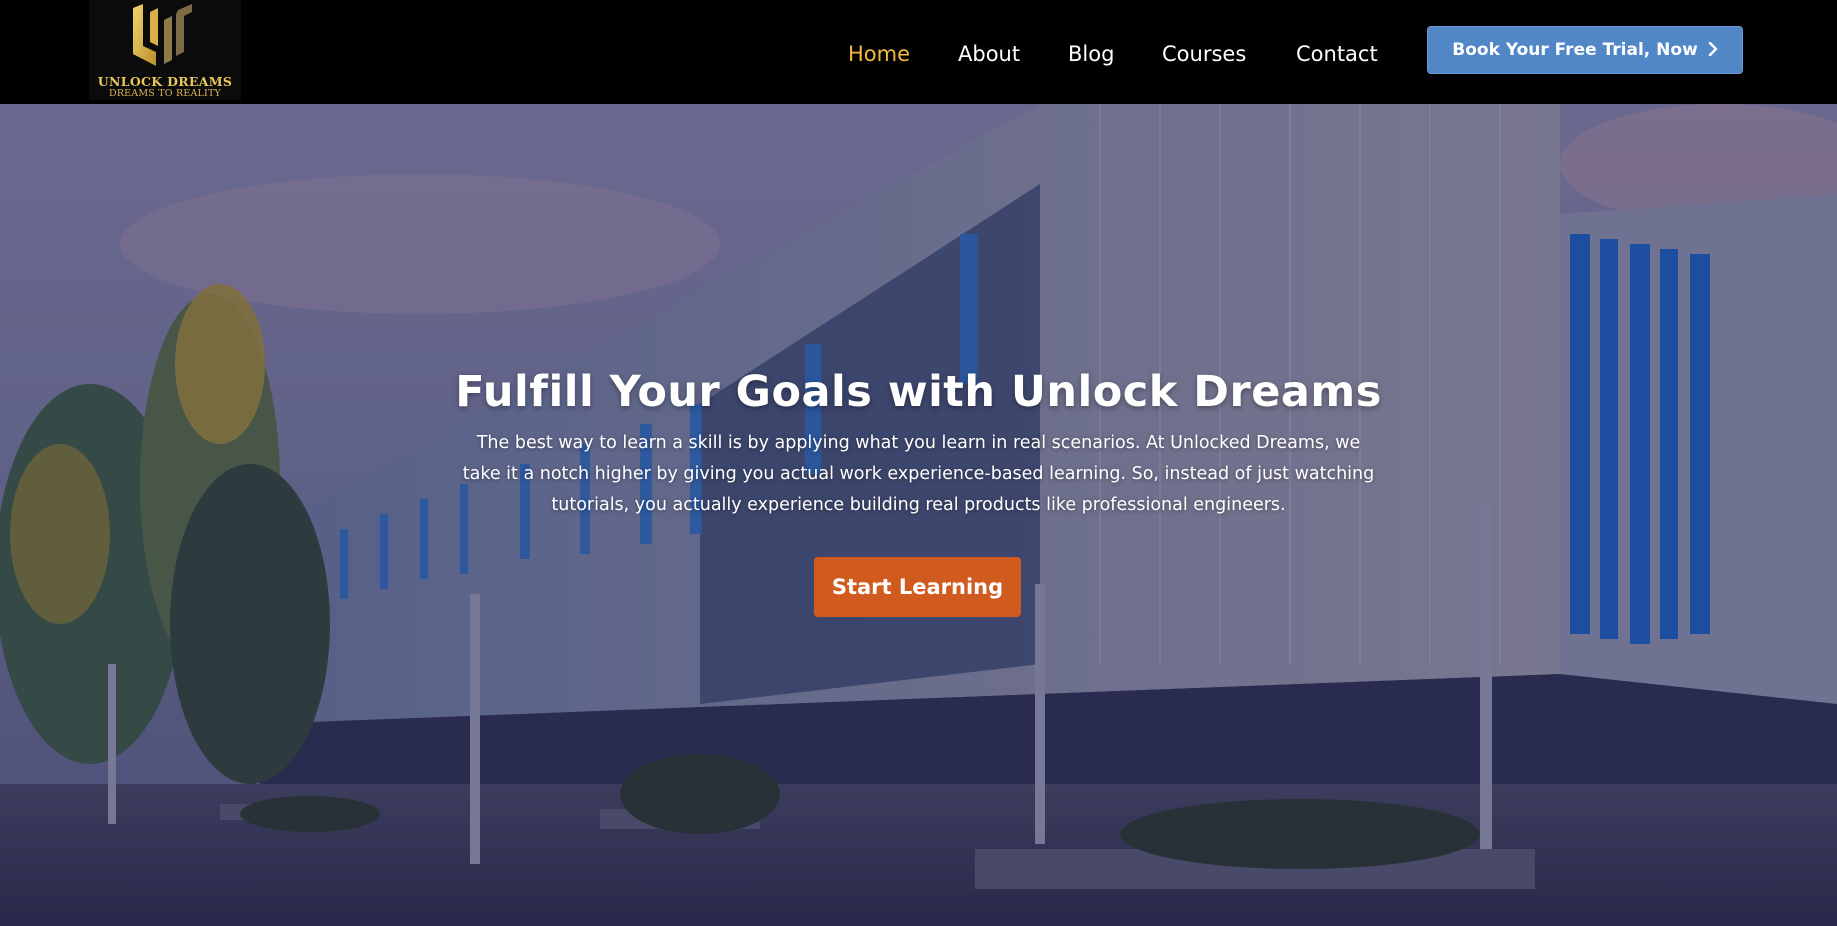 The image size is (1837, 926). Describe the element at coordinates (165, 93) in the screenshot. I see `brand-tagline: DREAMS TO REALITY` at that location.